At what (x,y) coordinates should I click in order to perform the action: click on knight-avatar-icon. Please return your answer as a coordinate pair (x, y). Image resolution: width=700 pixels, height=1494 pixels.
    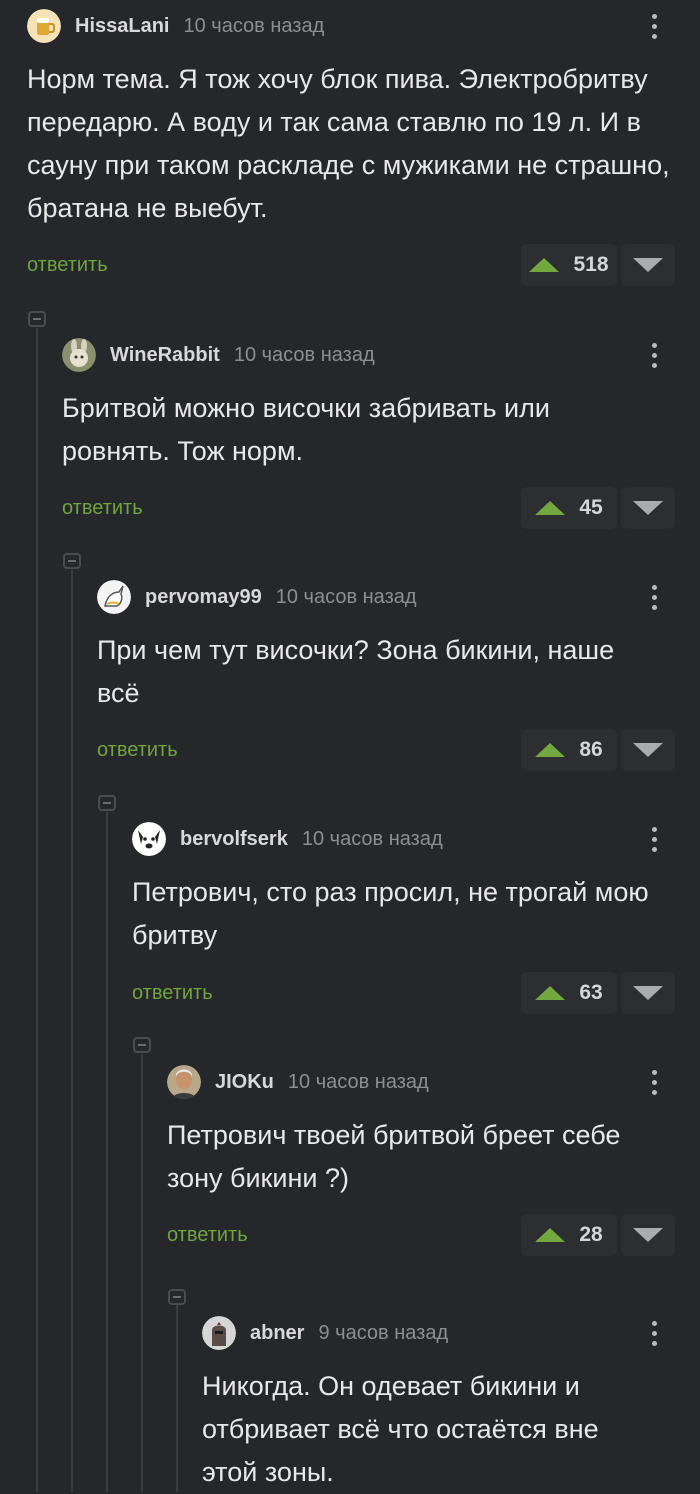
    Looking at the image, I should click on (219, 1333).